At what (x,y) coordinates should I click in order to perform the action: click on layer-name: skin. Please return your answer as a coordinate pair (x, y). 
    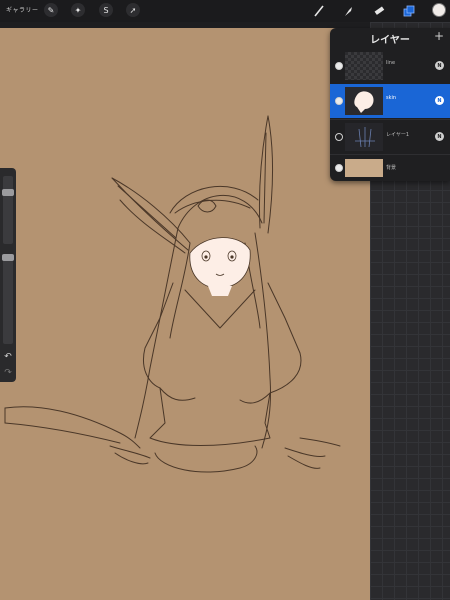
    Looking at the image, I should click on (391, 98).